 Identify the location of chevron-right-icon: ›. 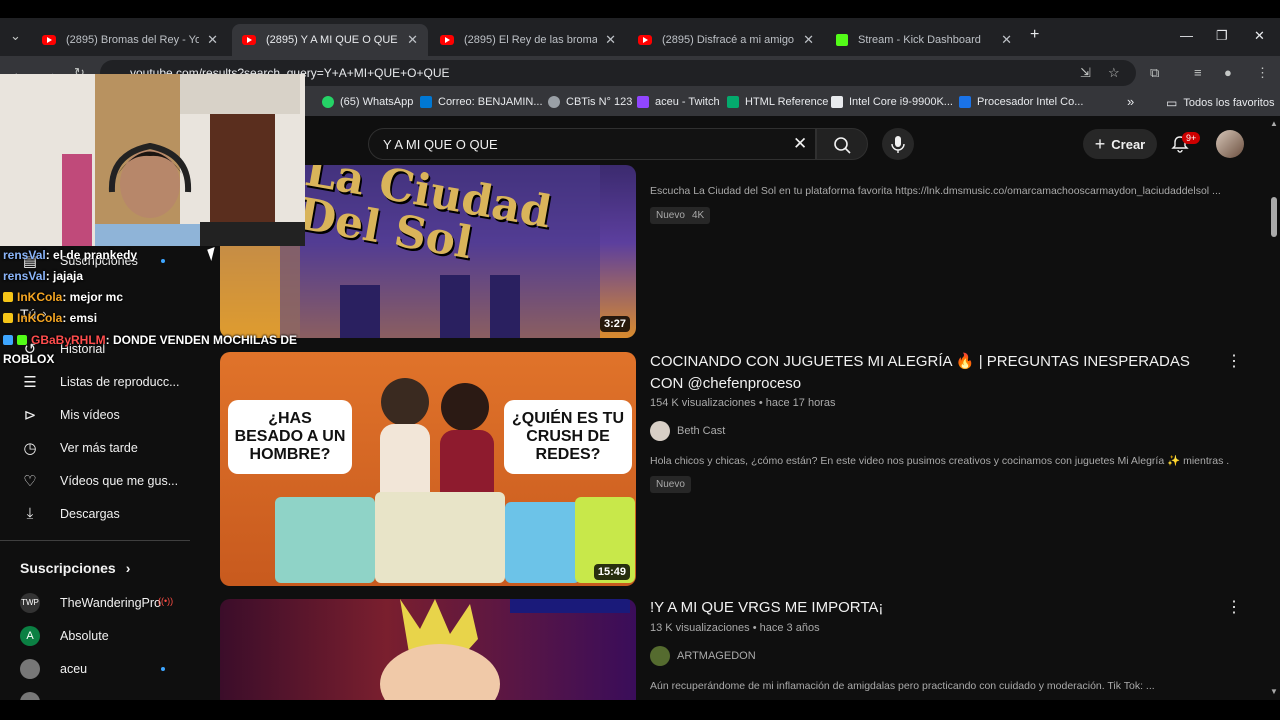
(128, 567).